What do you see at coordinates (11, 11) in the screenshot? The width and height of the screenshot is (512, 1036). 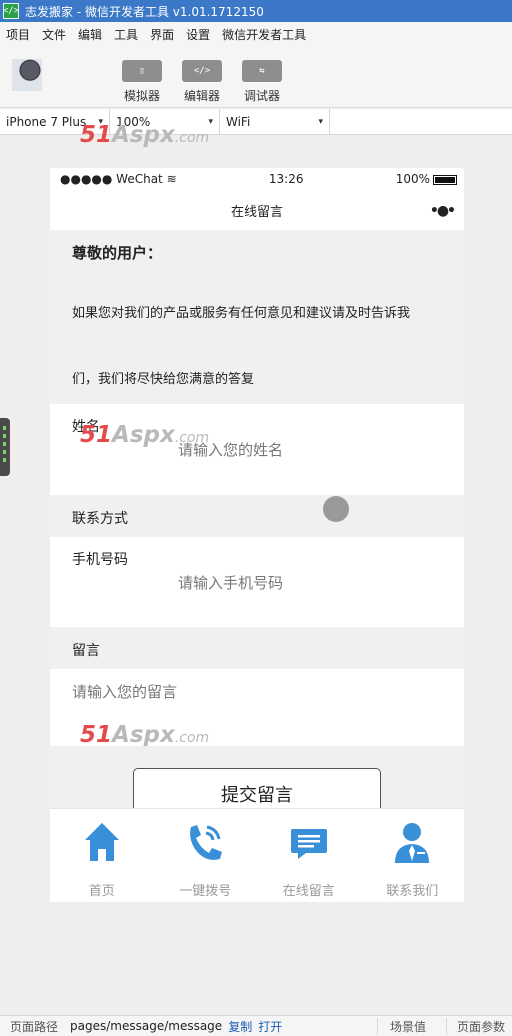 I see `app-icon: </>` at bounding box center [11, 11].